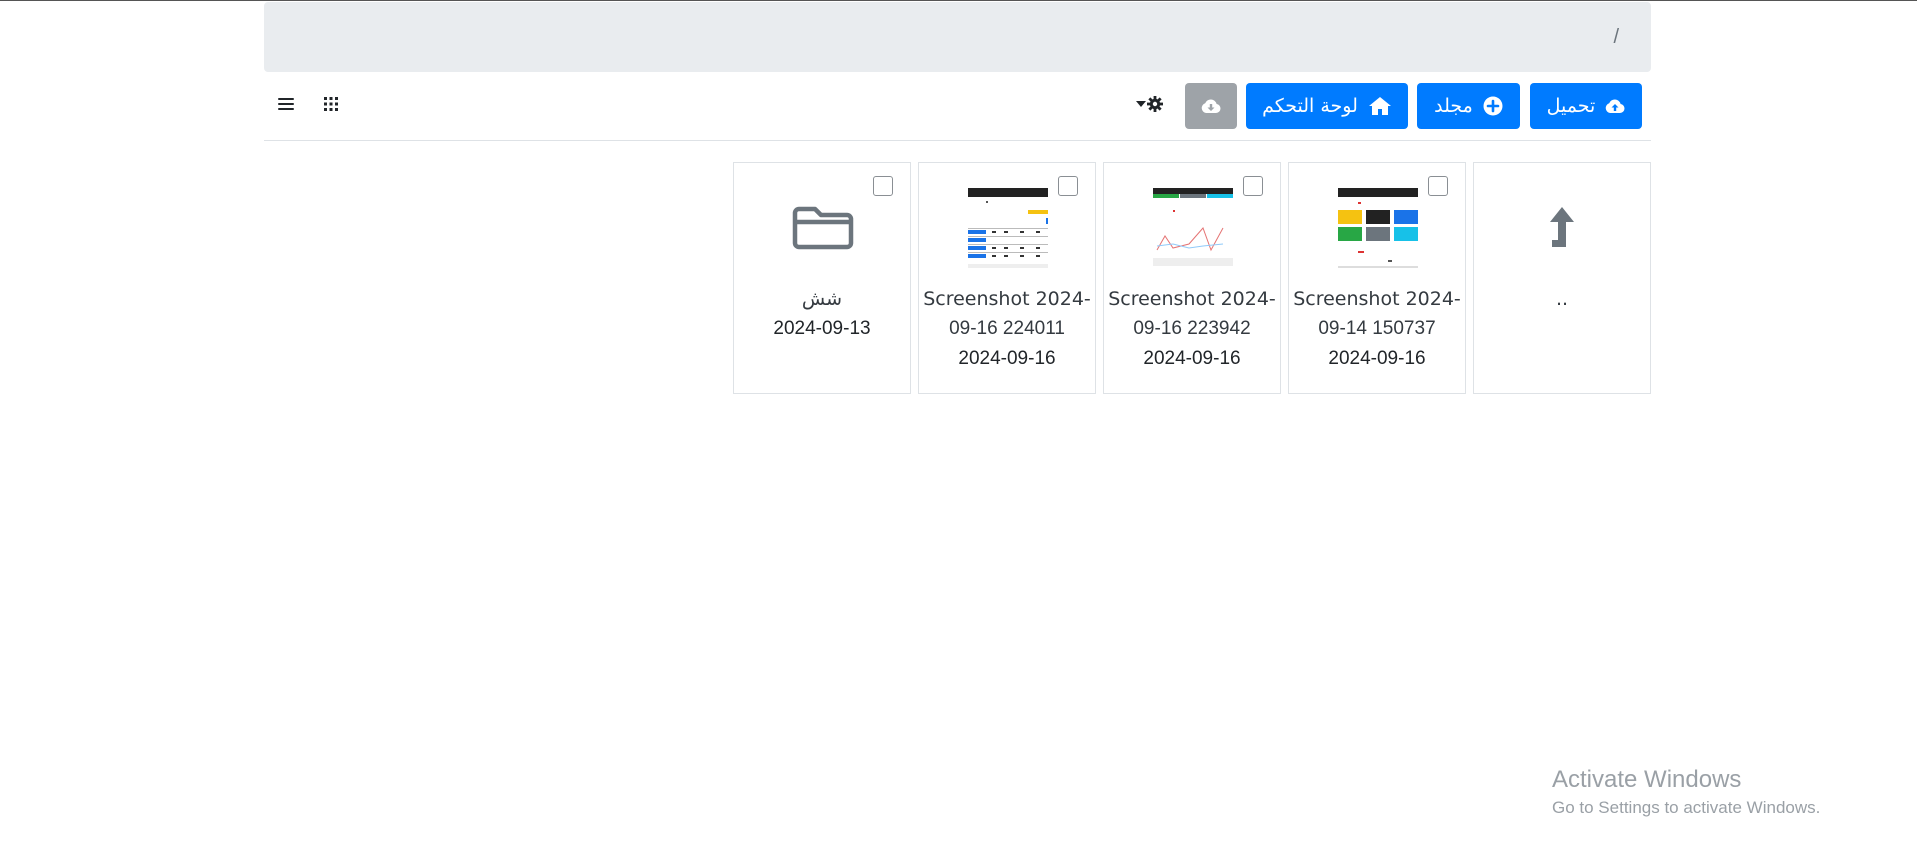 The height and width of the screenshot is (862, 1917). What do you see at coordinates (1141, 104) in the screenshot?
I see `caret-down-icon` at bounding box center [1141, 104].